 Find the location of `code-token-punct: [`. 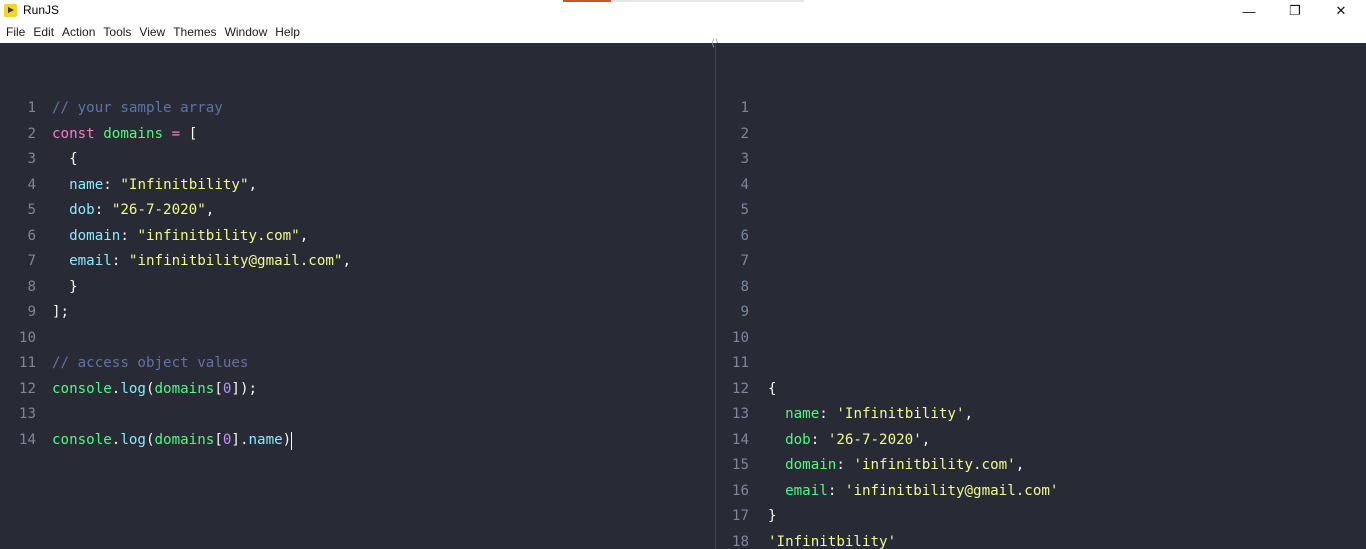

code-token-punct: [ is located at coordinates (218, 388).